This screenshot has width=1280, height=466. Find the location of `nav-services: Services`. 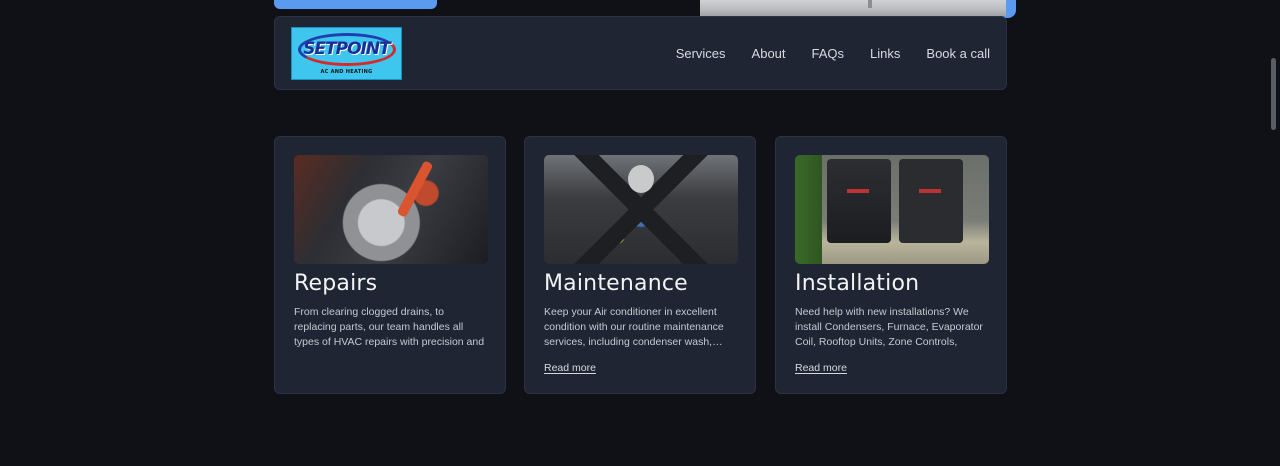

nav-services: Services is located at coordinates (701, 53).